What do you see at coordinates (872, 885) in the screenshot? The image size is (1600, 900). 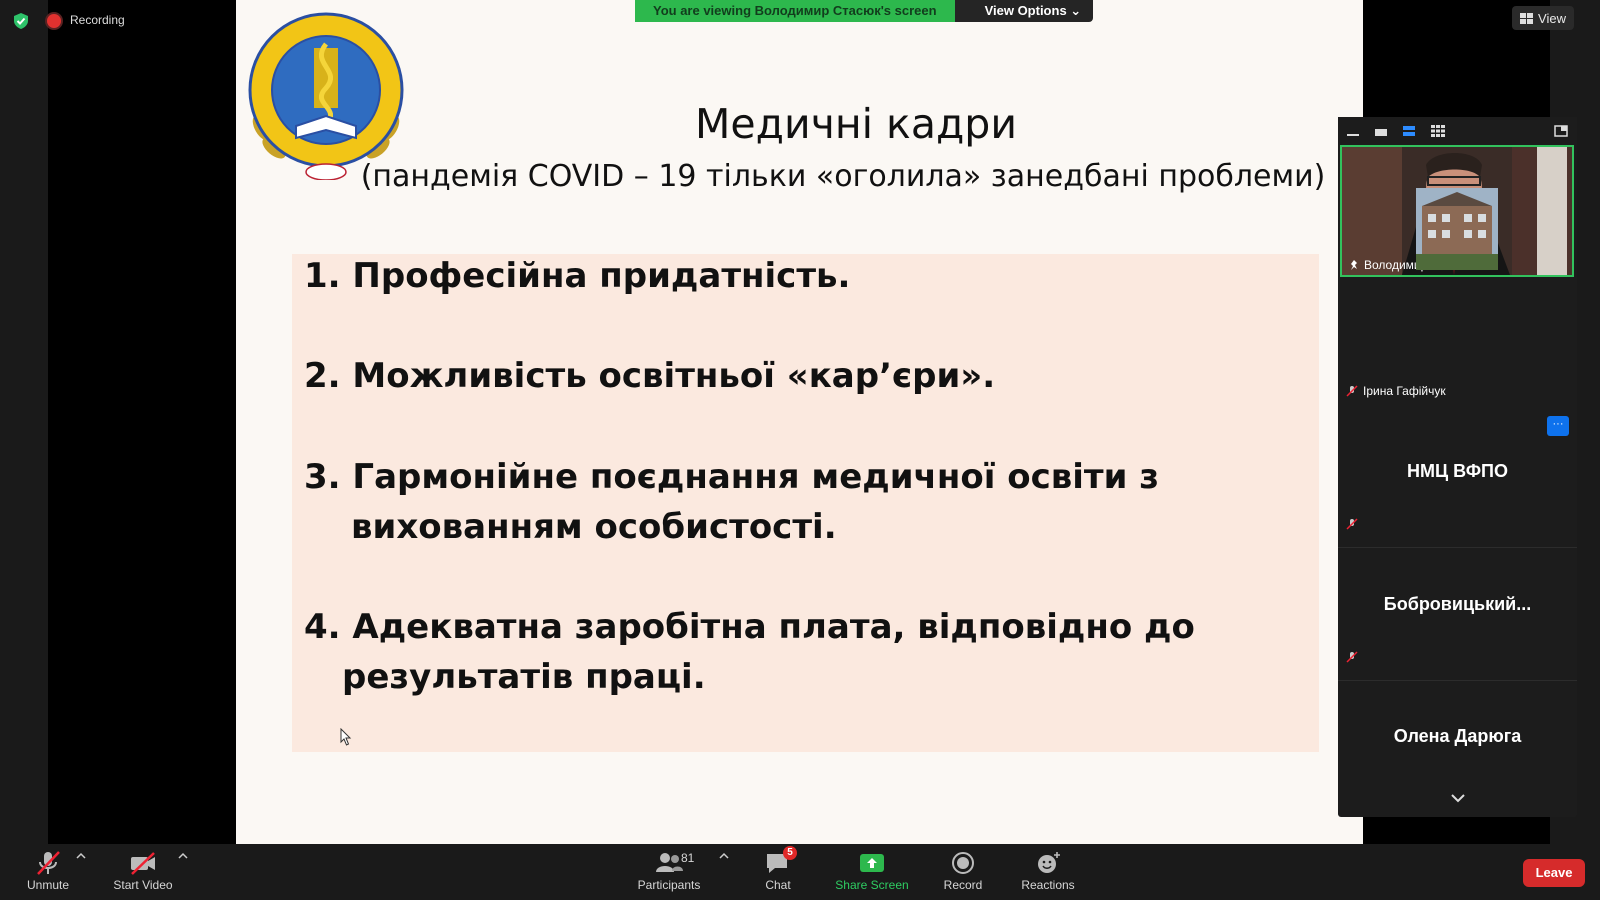 I see `share-screen-label: Share Screen` at bounding box center [872, 885].